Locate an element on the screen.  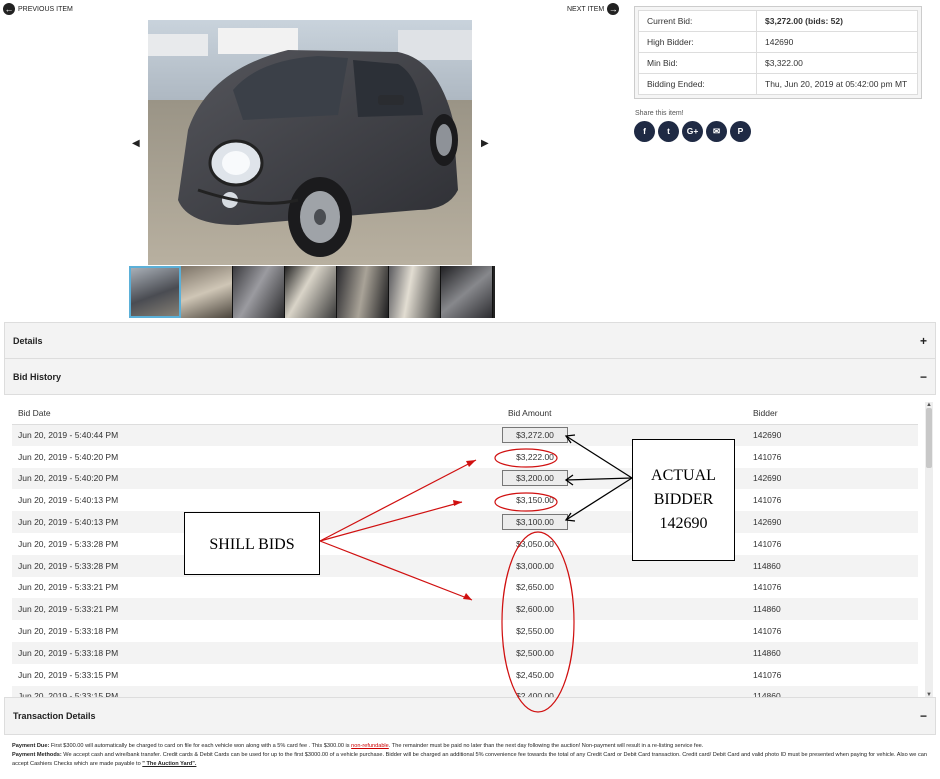
facebook-icon: f is located at coordinates (644, 131).